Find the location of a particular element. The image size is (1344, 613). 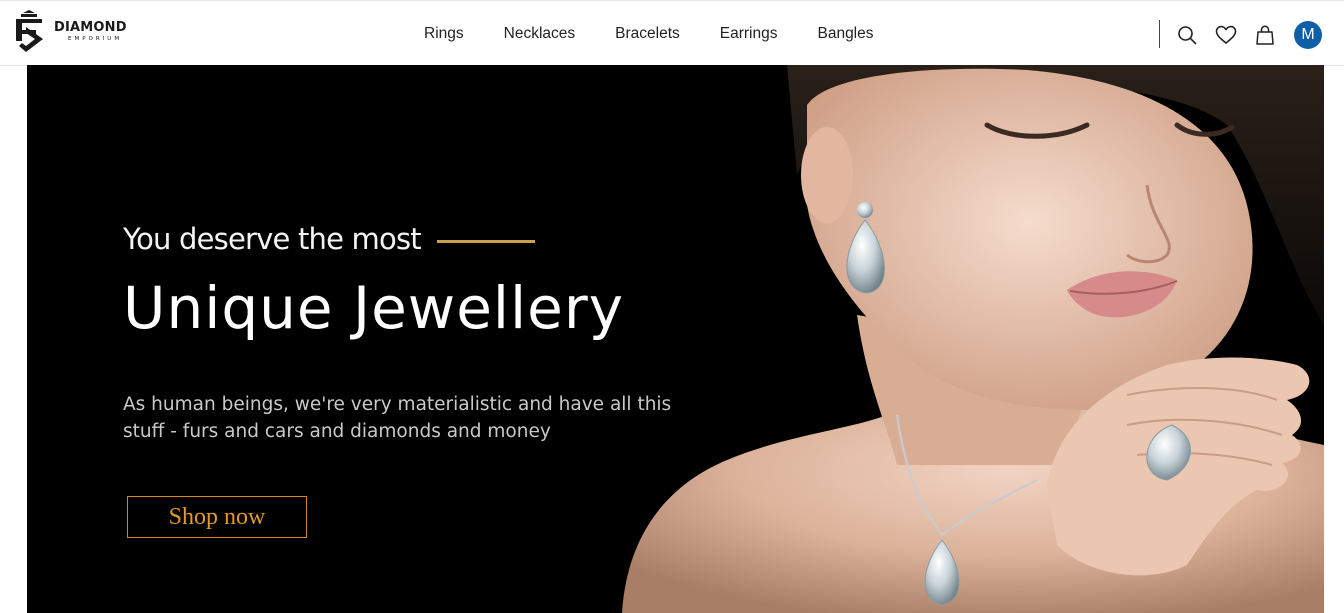

hero-tagline-row: You deserve the most is located at coordinates (329, 239).